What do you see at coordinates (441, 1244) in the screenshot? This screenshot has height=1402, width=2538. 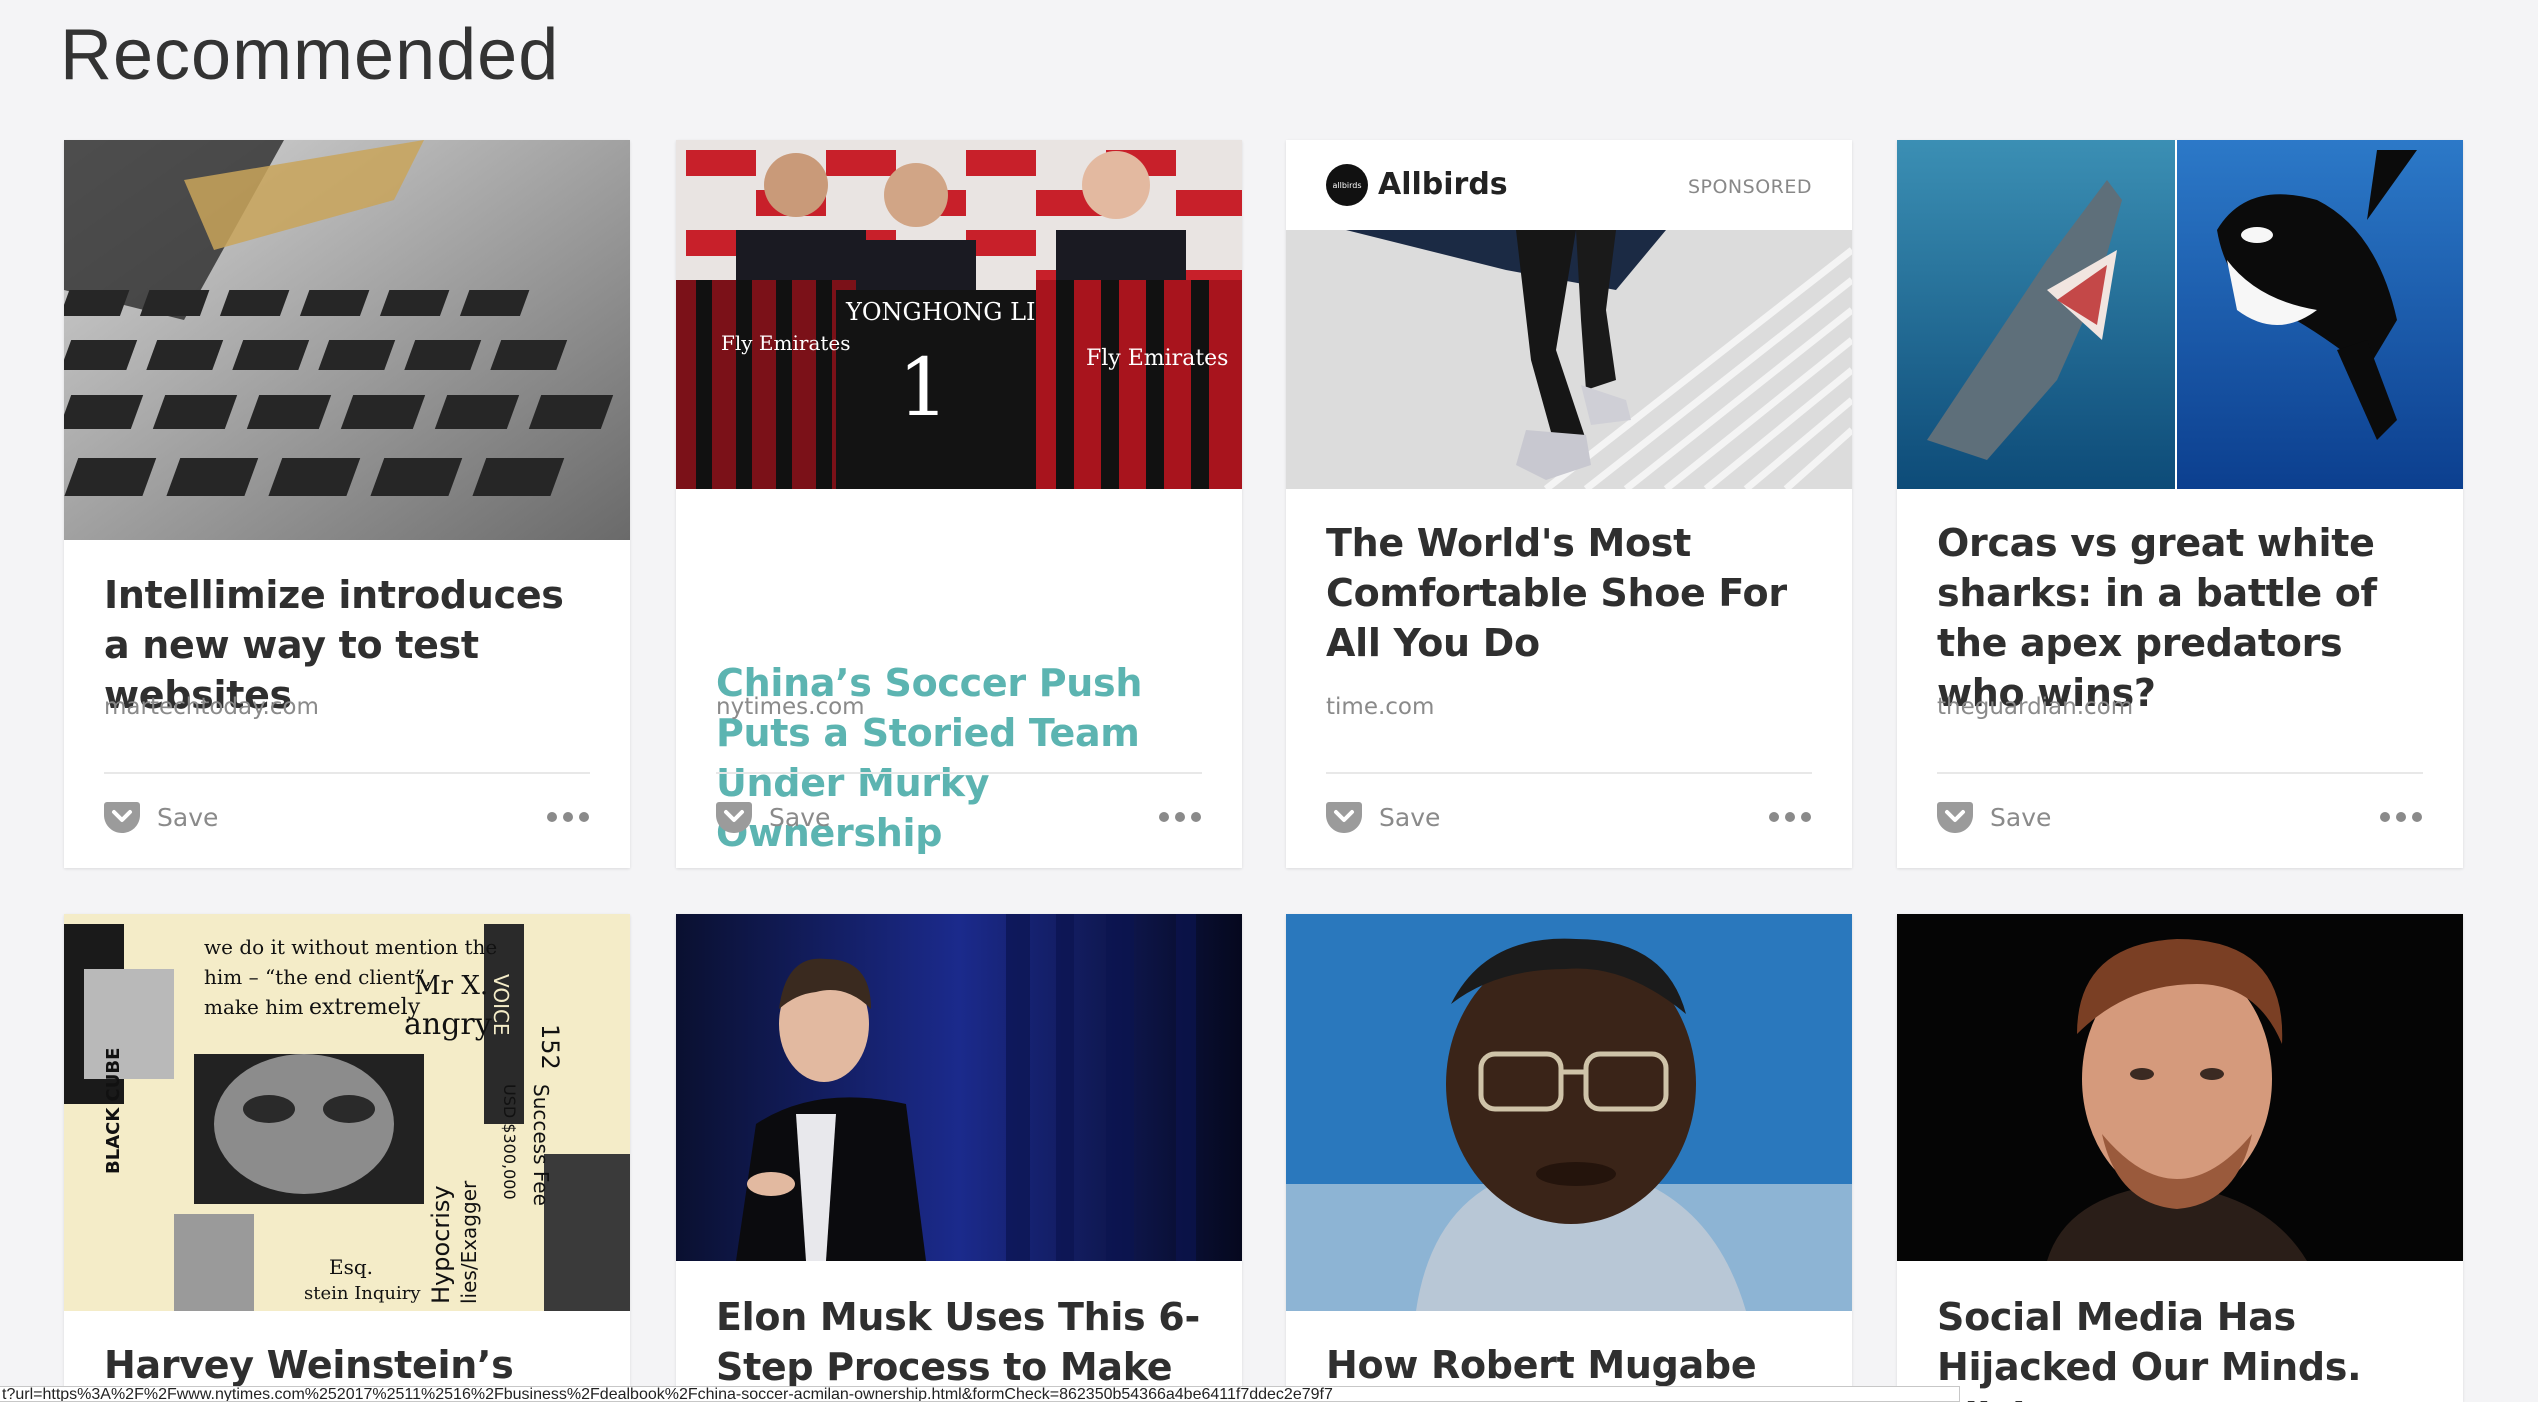 I see `collage-text: Hypocrisy` at bounding box center [441, 1244].